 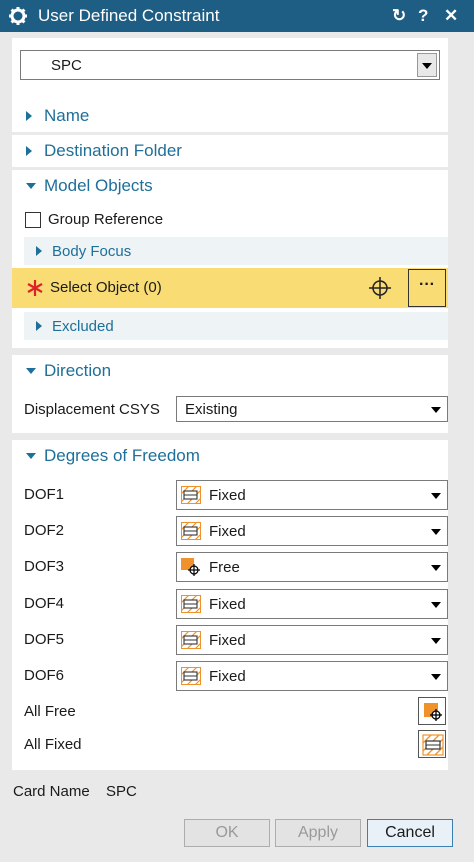 What do you see at coordinates (67, 115) in the screenshot?
I see `section-name-label: Name` at bounding box center [67, 115].